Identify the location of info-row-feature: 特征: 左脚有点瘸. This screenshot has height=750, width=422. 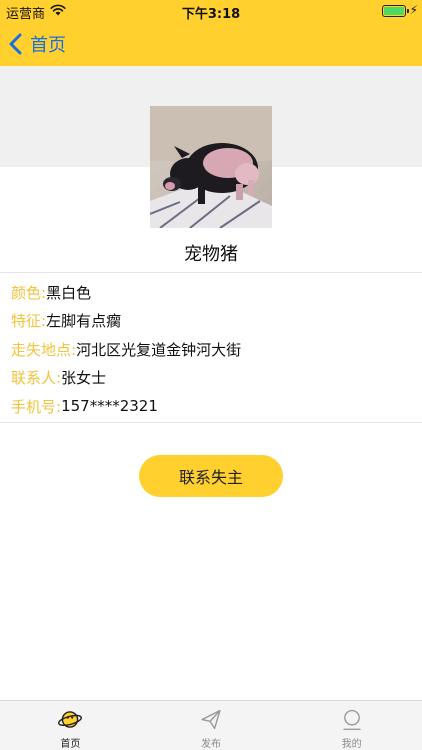
(211, 321).